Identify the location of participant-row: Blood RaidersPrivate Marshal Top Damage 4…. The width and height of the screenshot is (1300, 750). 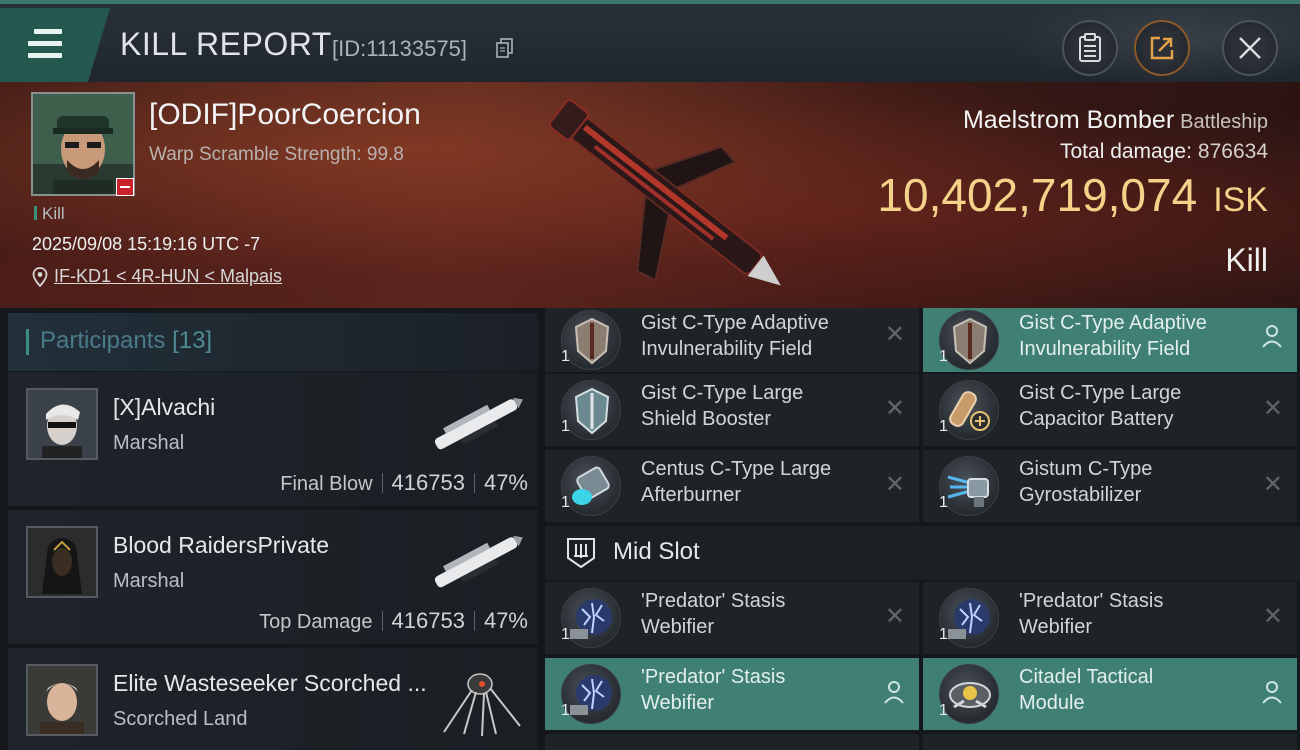
(273, 577).